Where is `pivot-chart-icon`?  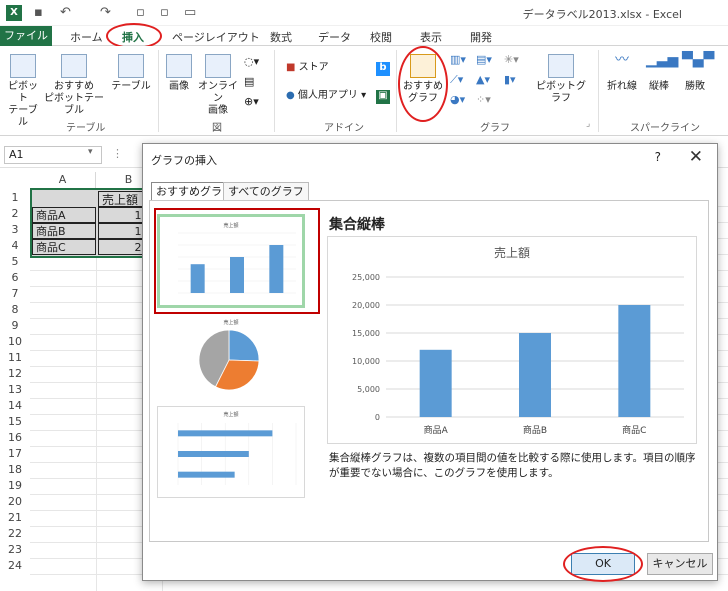
pivot-chart-icon is located at coordinates (561, 66).